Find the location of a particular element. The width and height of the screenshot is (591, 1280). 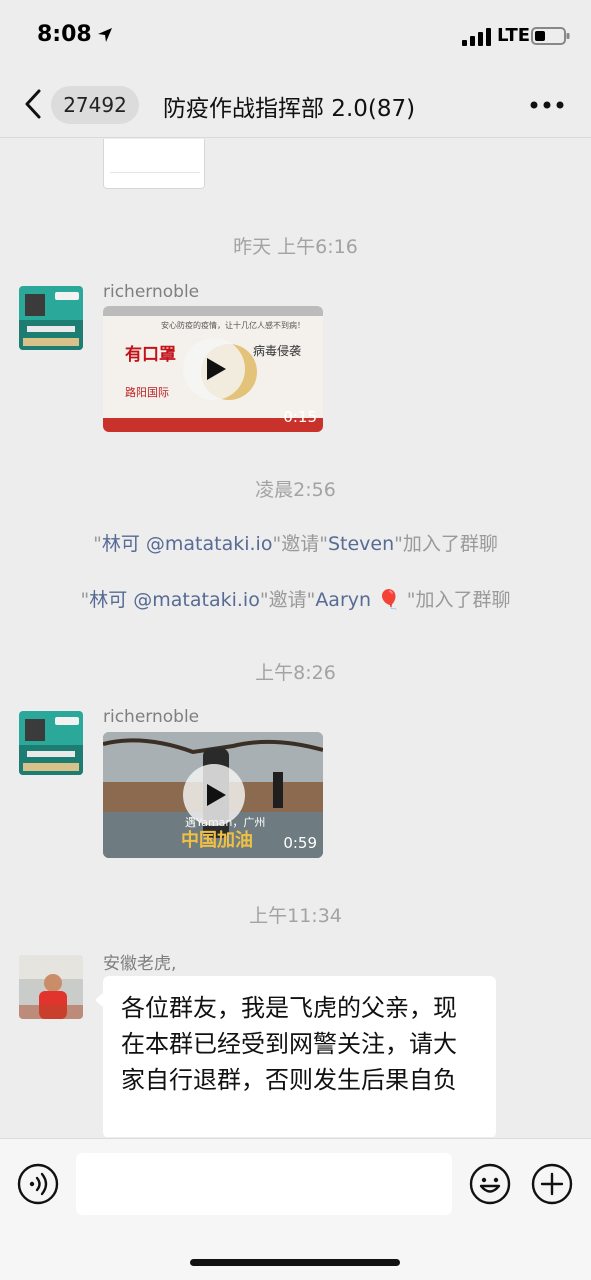

invitee-name: Steven is located at coordinates (361, 544).